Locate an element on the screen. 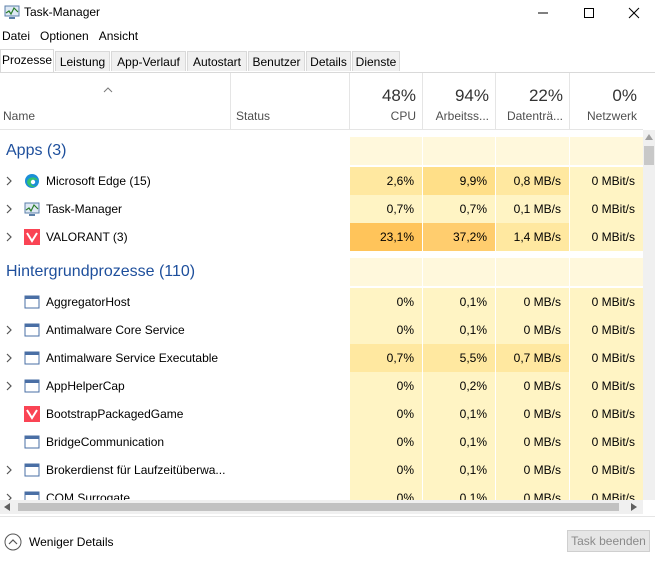 The image size is (655, 563). tab-benutzer: Benutzer is located at coordinates (276, 61).